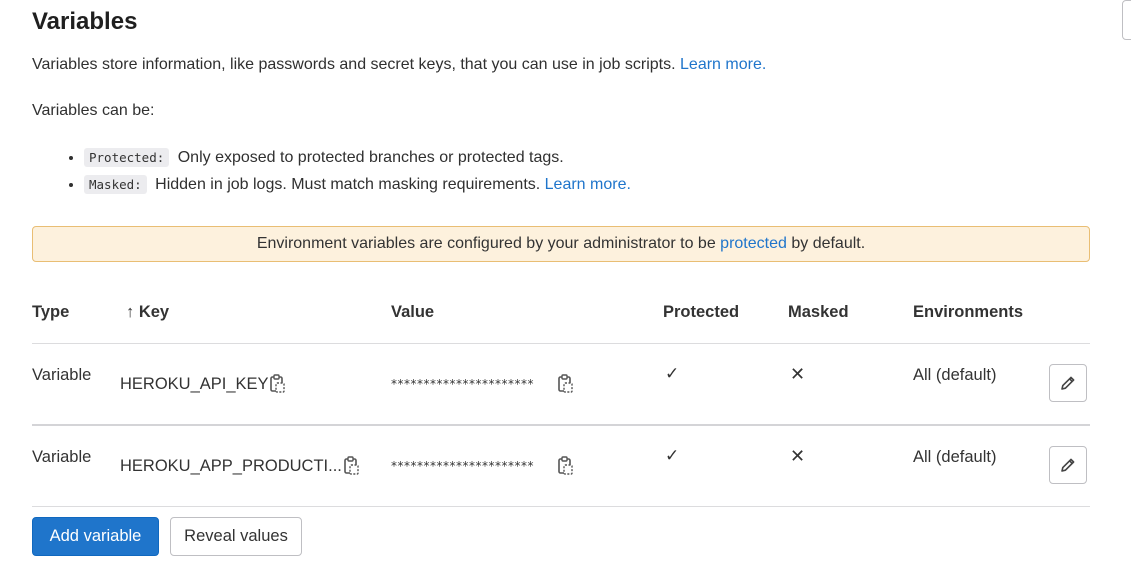 The image size is (1131, 581). What do you see at coordinates (50, 312) in the screenshot?
I see `column-header-type: Type` at bounding box center [50, 312].